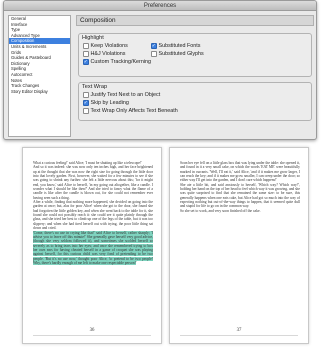 The height and width of the screenshot is (348, 322). What do you see at coordinates (134, 111) in the screenshot?
I see `text-wrap-beneath-label: Text Wrap Only Affects Text Beneath` at bounding box center [134, 111].